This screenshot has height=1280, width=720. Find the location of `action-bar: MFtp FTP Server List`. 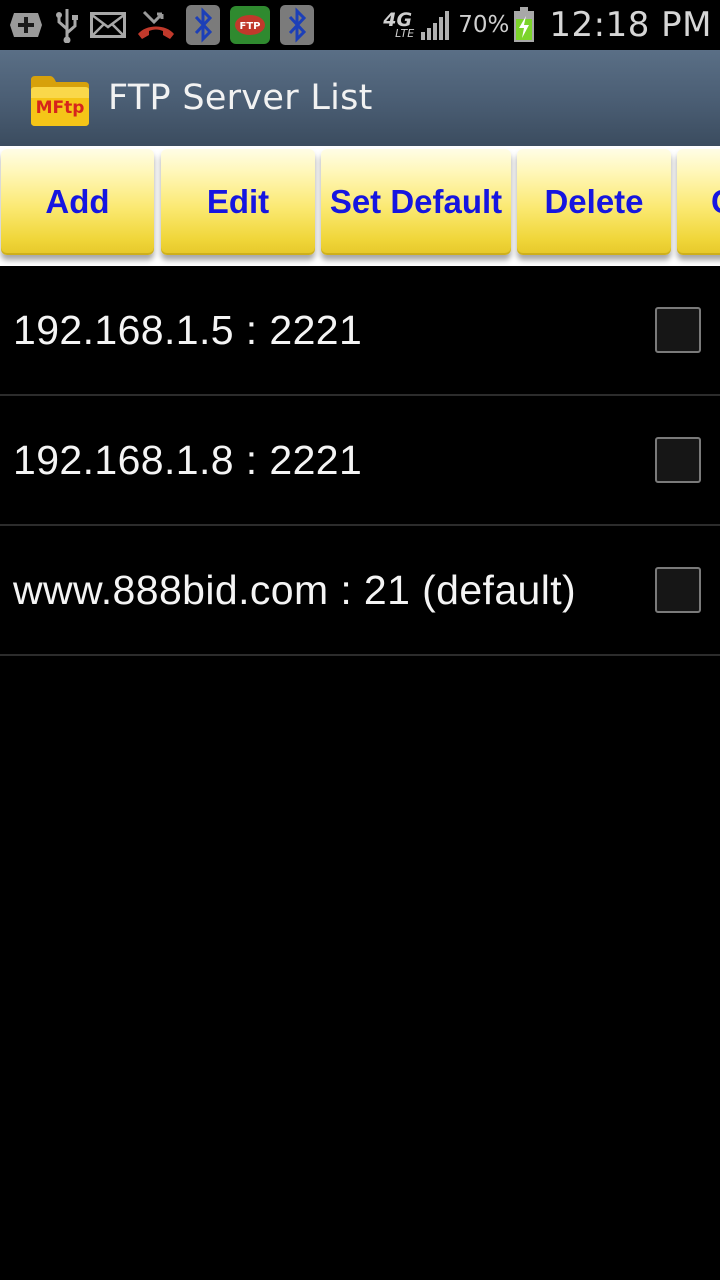

action-bar: MFtp FTP Server List is located at coordinates (360, 98).